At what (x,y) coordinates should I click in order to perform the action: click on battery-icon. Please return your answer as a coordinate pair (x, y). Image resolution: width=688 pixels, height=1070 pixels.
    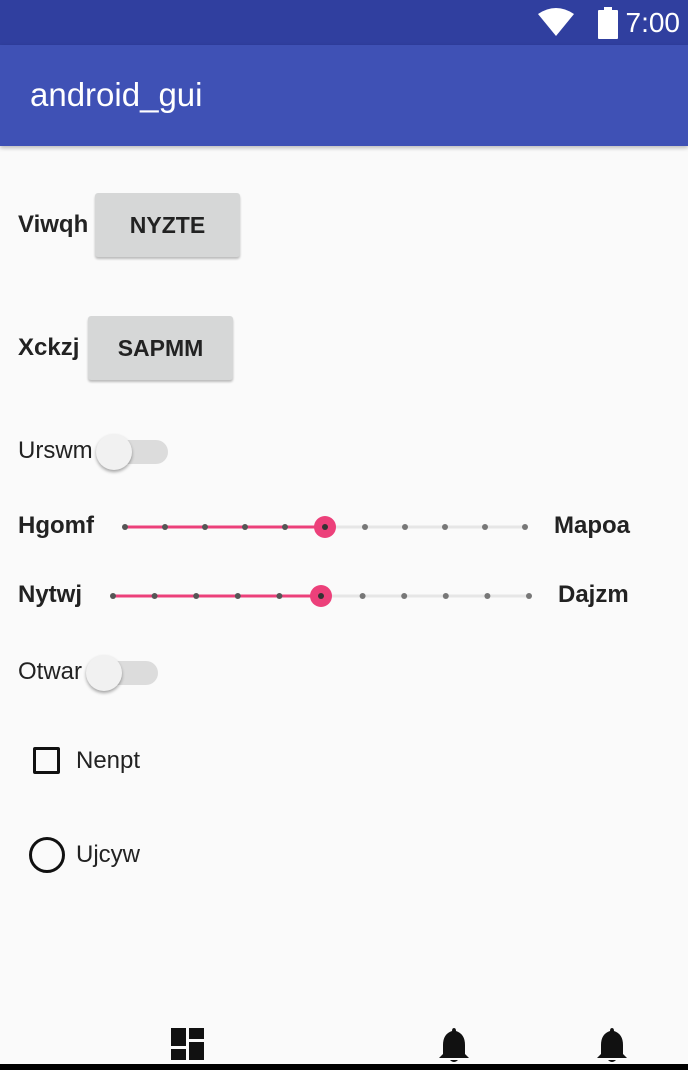
    Looking at the image, I should click on (608, 23).